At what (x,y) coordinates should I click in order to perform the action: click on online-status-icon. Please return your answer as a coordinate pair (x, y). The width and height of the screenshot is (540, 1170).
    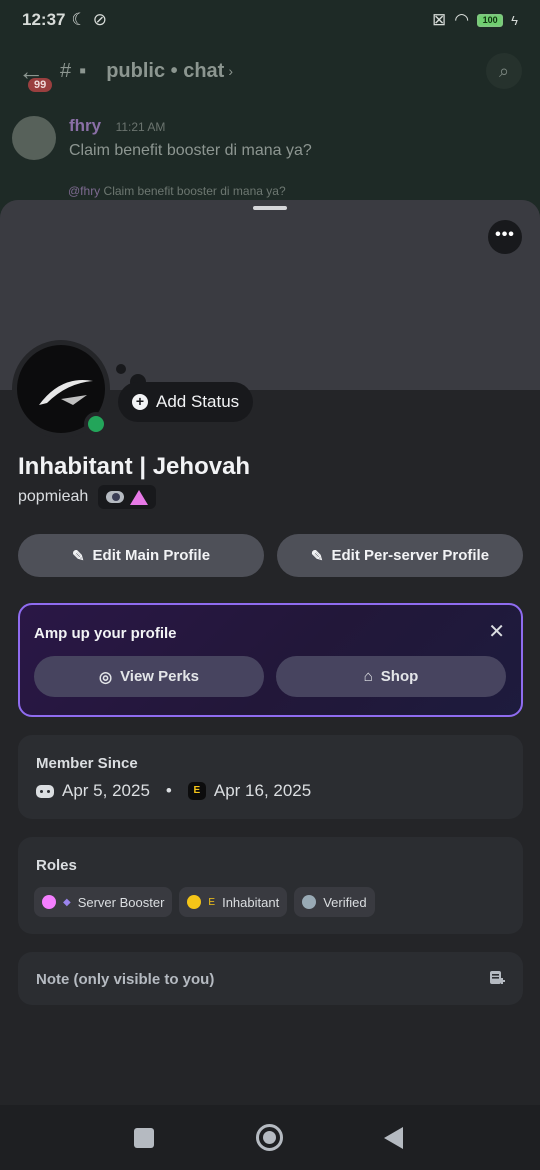
    Looking at the image, I should click on (96, 424).